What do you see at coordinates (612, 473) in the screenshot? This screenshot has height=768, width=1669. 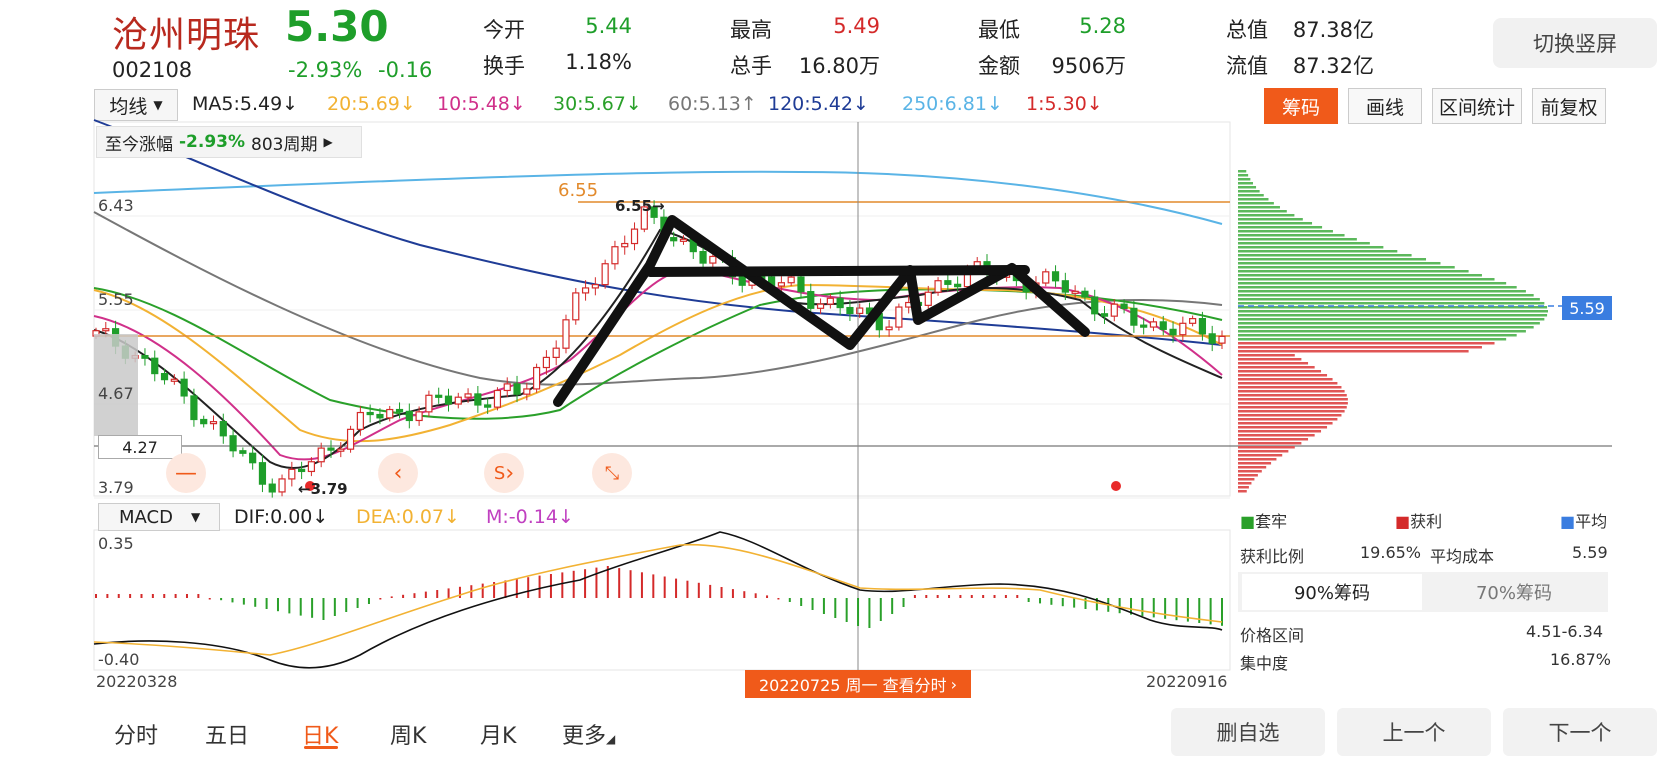 I see `compress-button: ⤡` at bounding box center [612, 473].